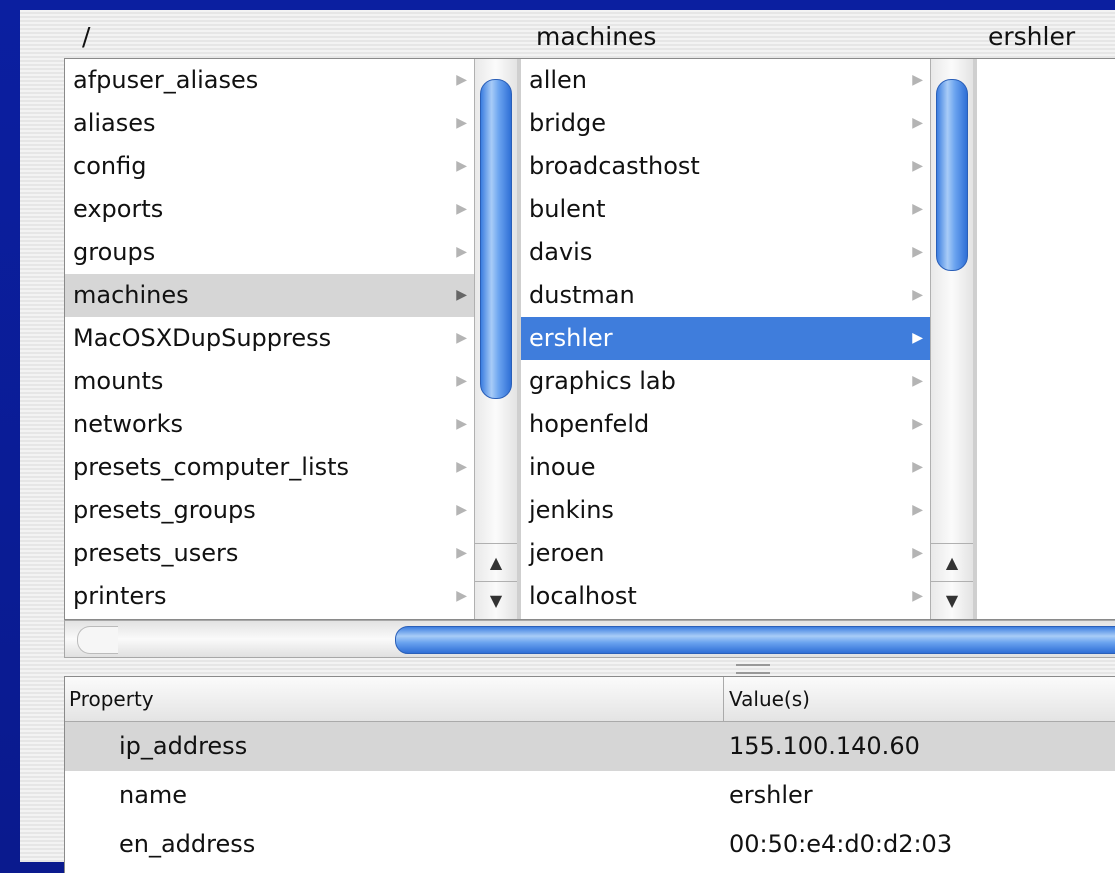  What do you see at coordinates (270, 80) in the screenshot?
I see `list-item: afpuser_aliases ▶` at bounding box center [270, 80].